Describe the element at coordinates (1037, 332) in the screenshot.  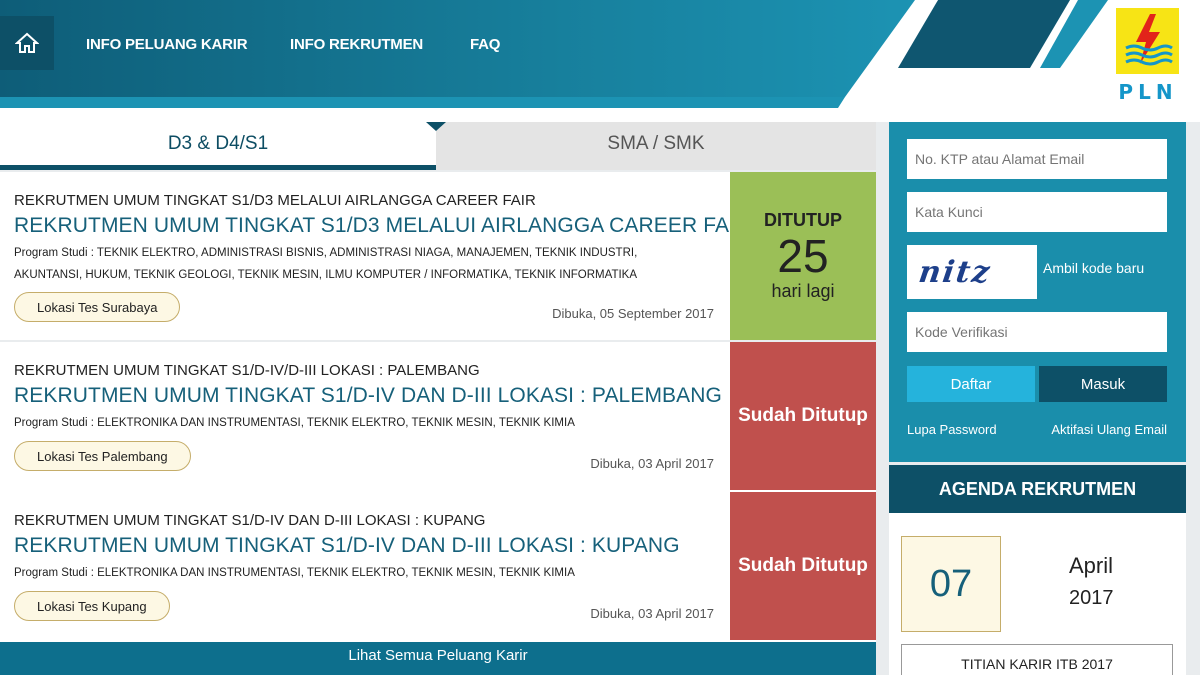
I see `verification-code-input` at that location.